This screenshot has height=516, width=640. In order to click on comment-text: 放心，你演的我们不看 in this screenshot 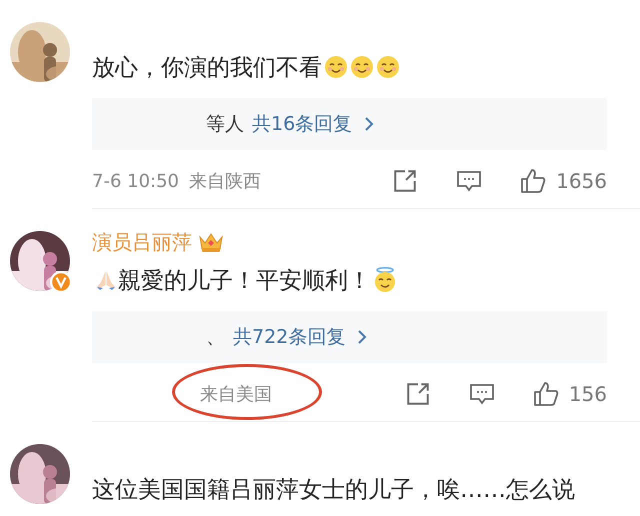, I will do `click(207, 68)`.